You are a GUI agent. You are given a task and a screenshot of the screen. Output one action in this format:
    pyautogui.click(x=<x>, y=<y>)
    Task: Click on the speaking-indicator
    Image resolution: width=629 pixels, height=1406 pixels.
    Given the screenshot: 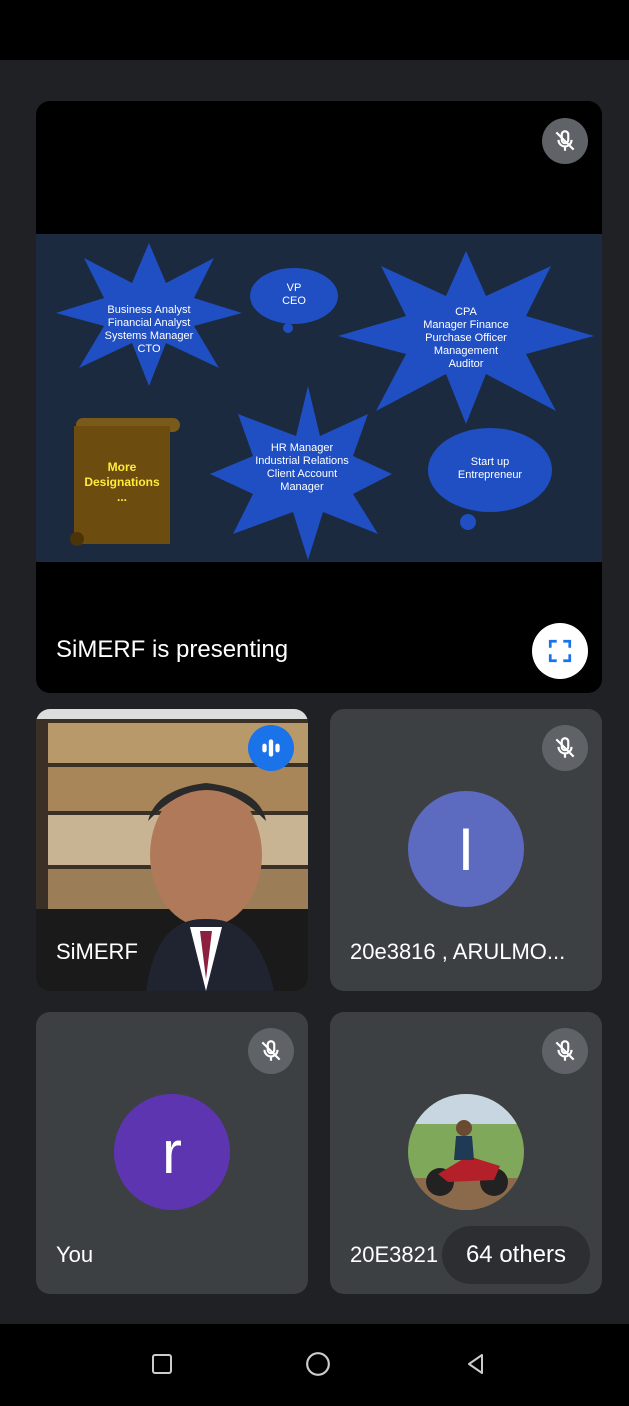 What is the action you would take?
    pyautogui.click(x=271, y=748)
    